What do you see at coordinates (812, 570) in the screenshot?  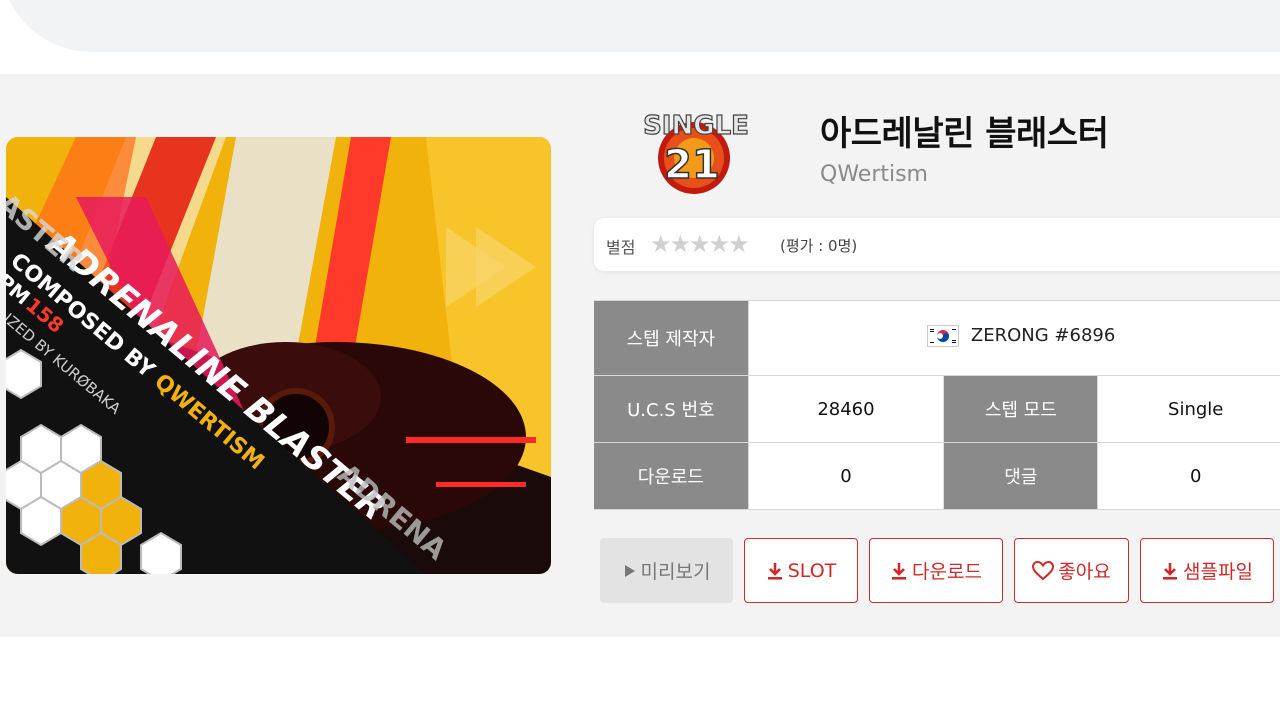 I see `slot-button-label: SLOT` at bounding box center [812, 570].